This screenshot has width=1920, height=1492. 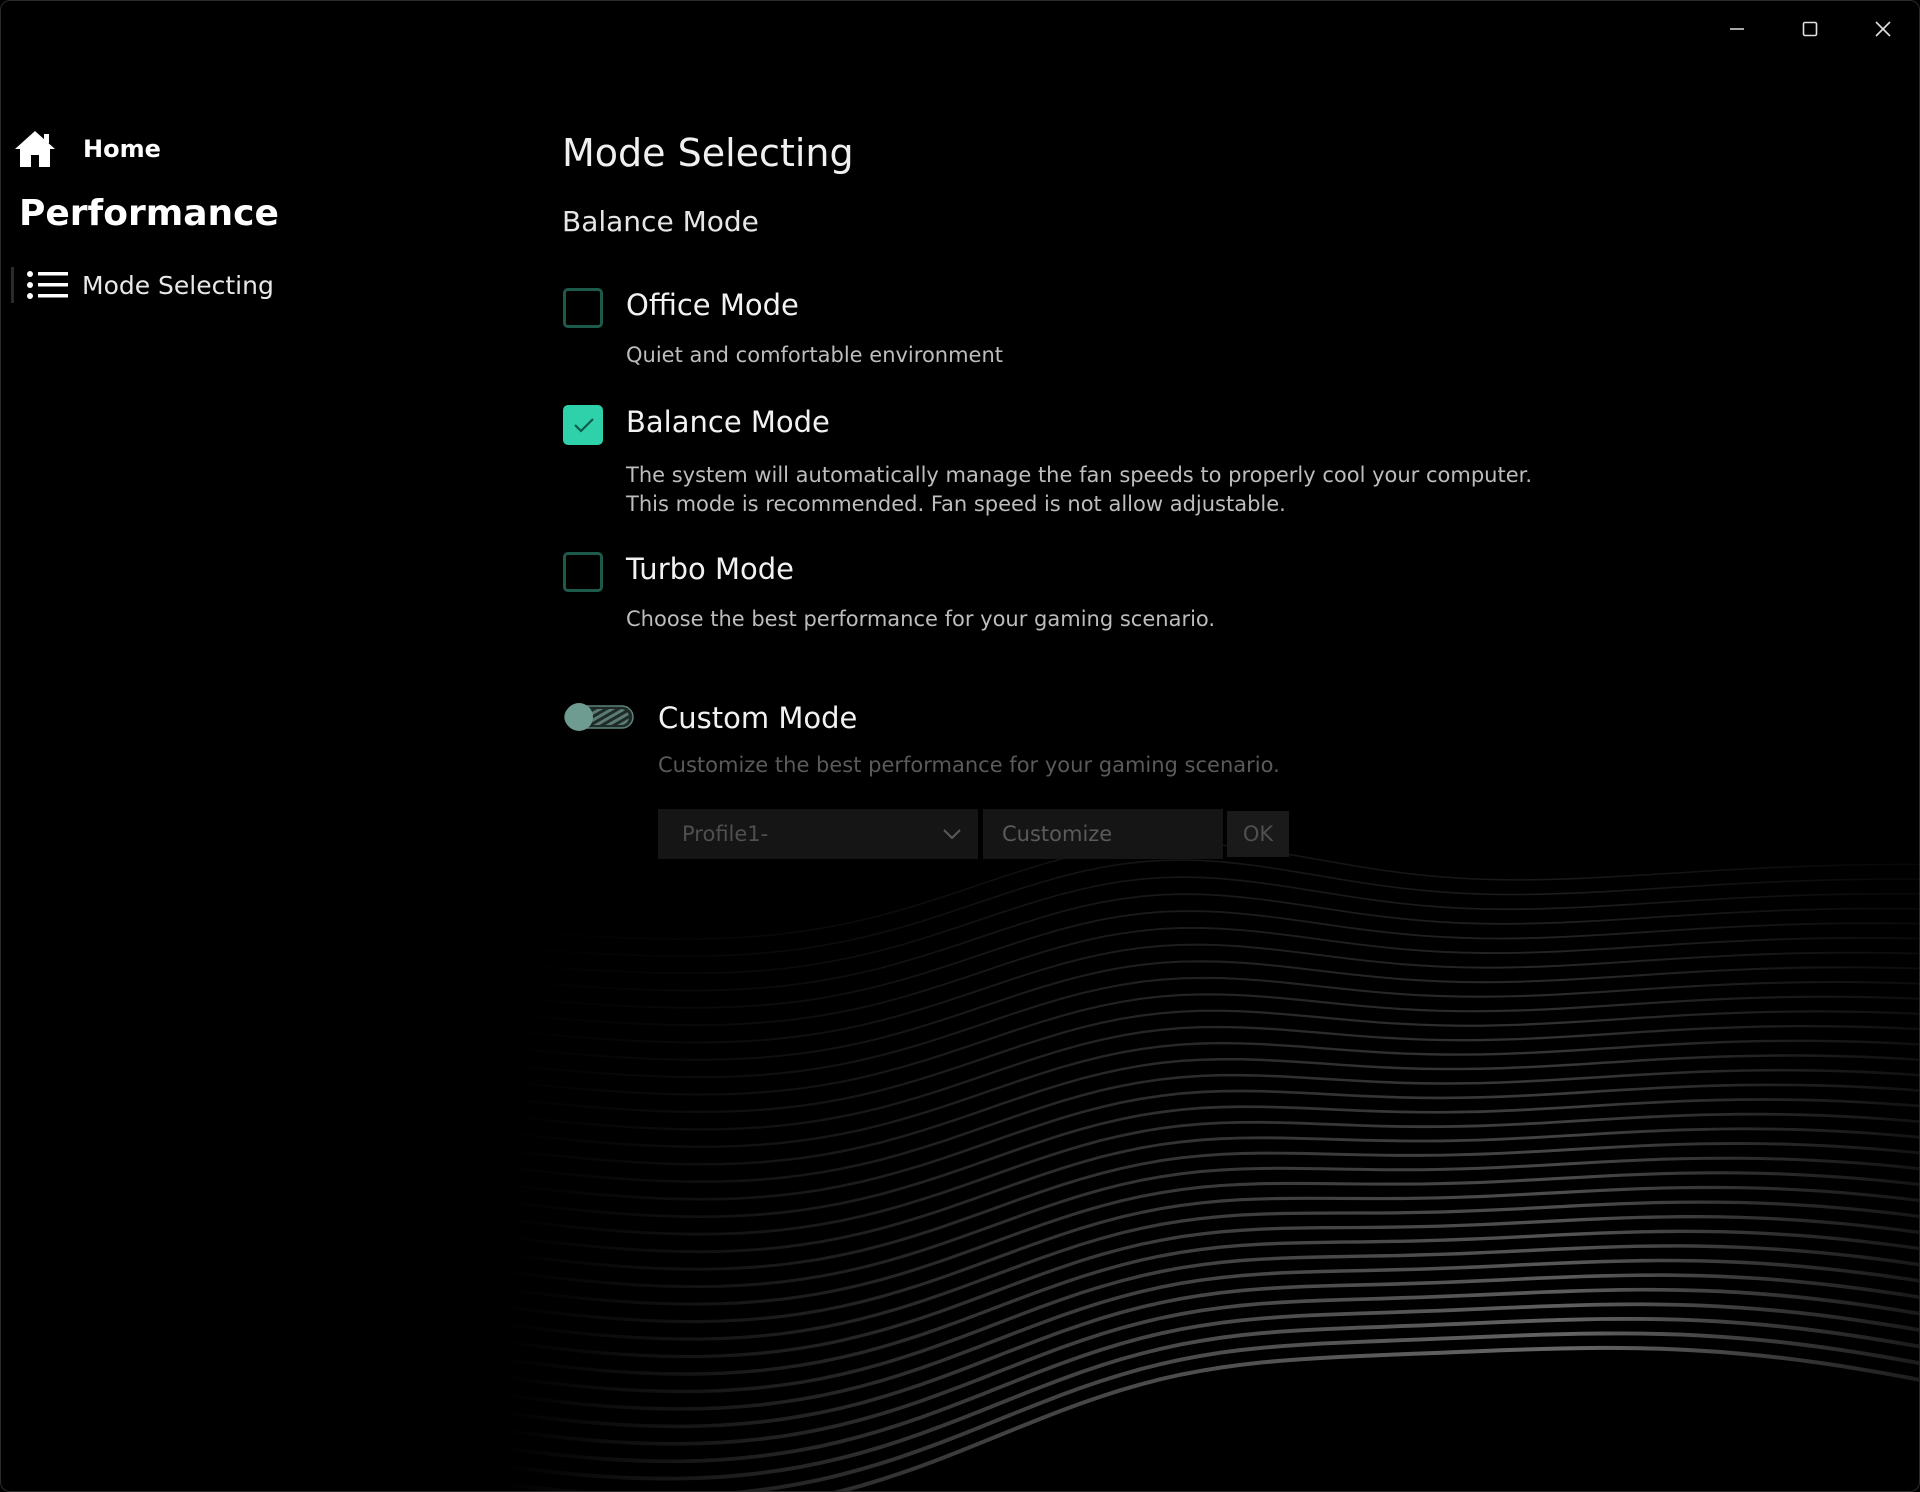 I want to click on list-icon, so click(x=47, y=285).